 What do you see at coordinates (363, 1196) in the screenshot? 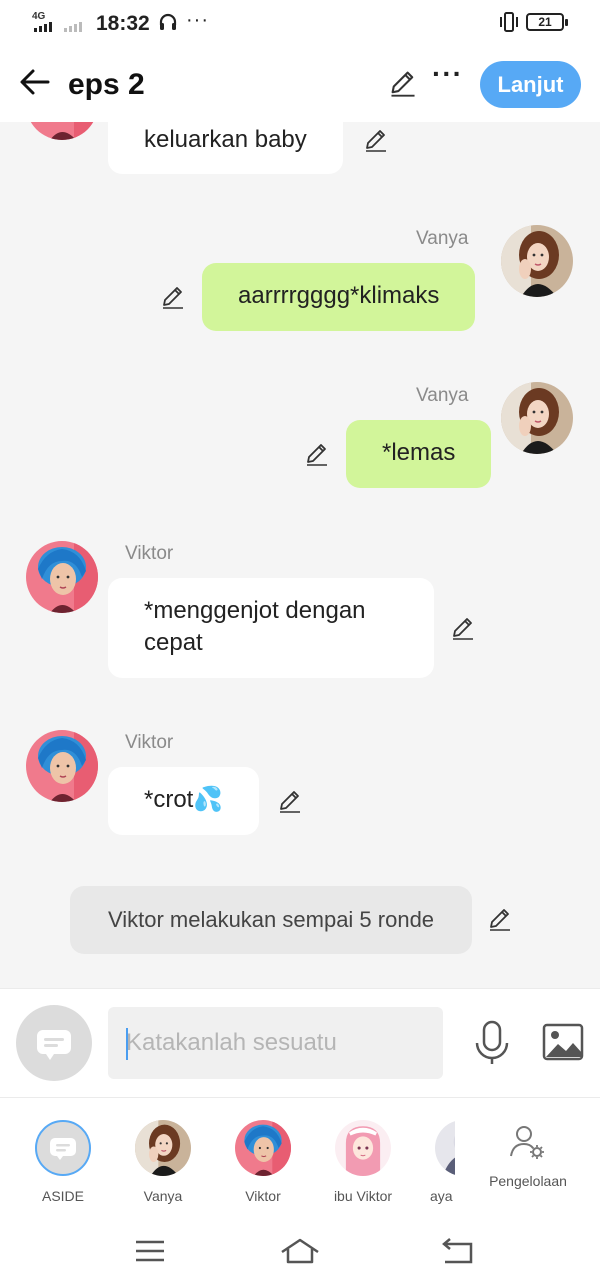
I see `character-label: ibu Viktor` at bounding box center [363, 1196].